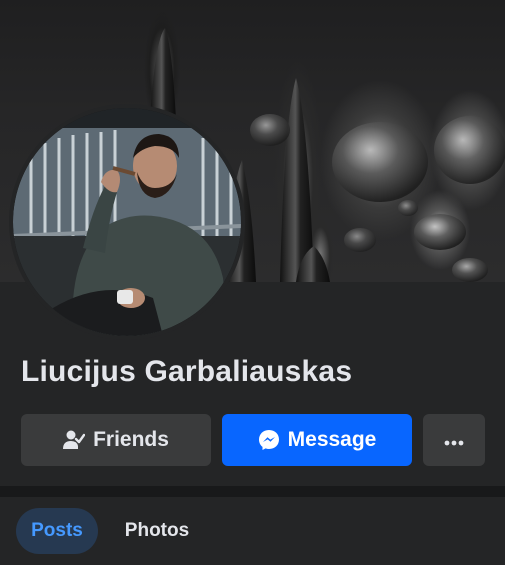  What do you see at coordinates (187, 371) in the screenshot?
I see `profile-name: Liucijus Garbaliauskas` at bounding box center [187, 371].